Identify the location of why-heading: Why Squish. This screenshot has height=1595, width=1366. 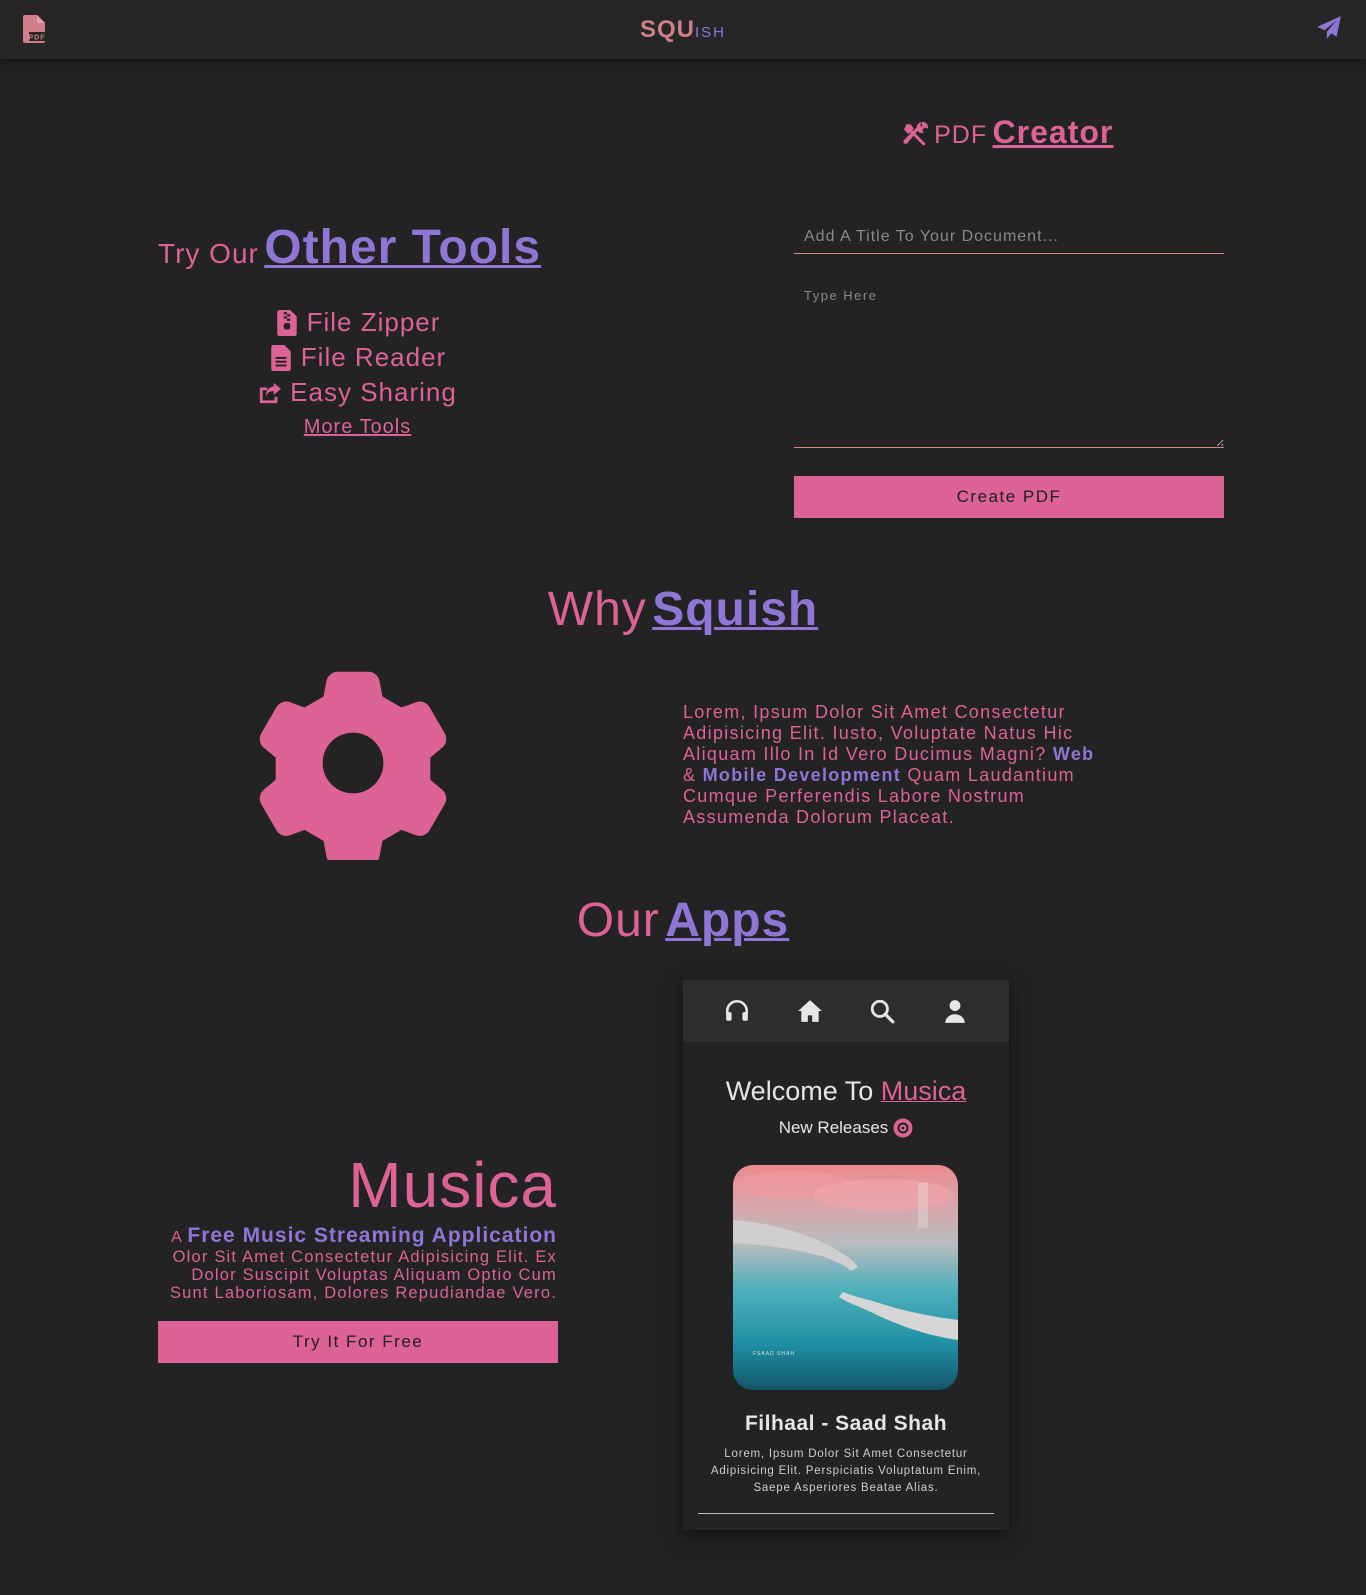
(683, 609).